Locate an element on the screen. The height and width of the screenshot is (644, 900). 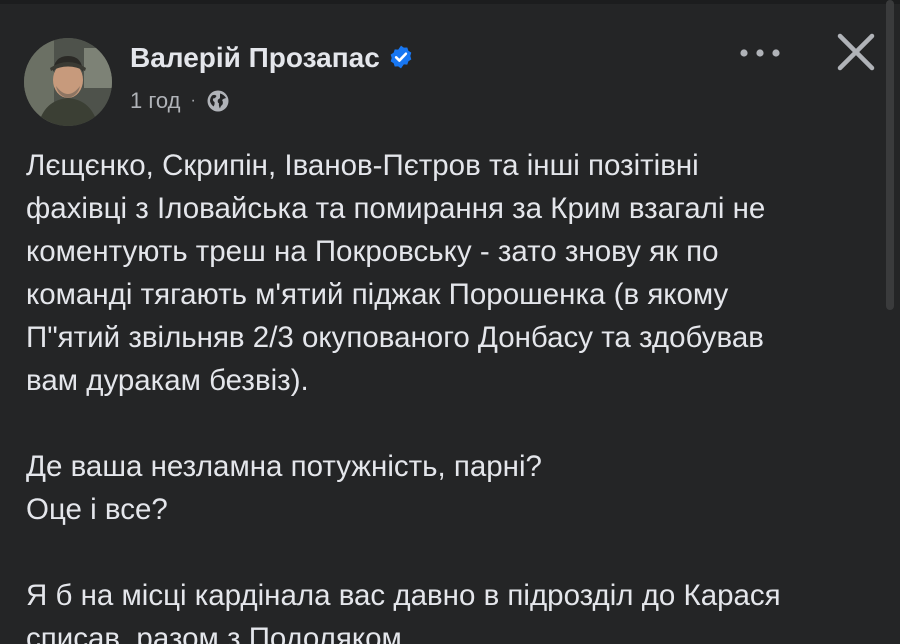
verified-badge-icon is located at coordinates (401, 57).